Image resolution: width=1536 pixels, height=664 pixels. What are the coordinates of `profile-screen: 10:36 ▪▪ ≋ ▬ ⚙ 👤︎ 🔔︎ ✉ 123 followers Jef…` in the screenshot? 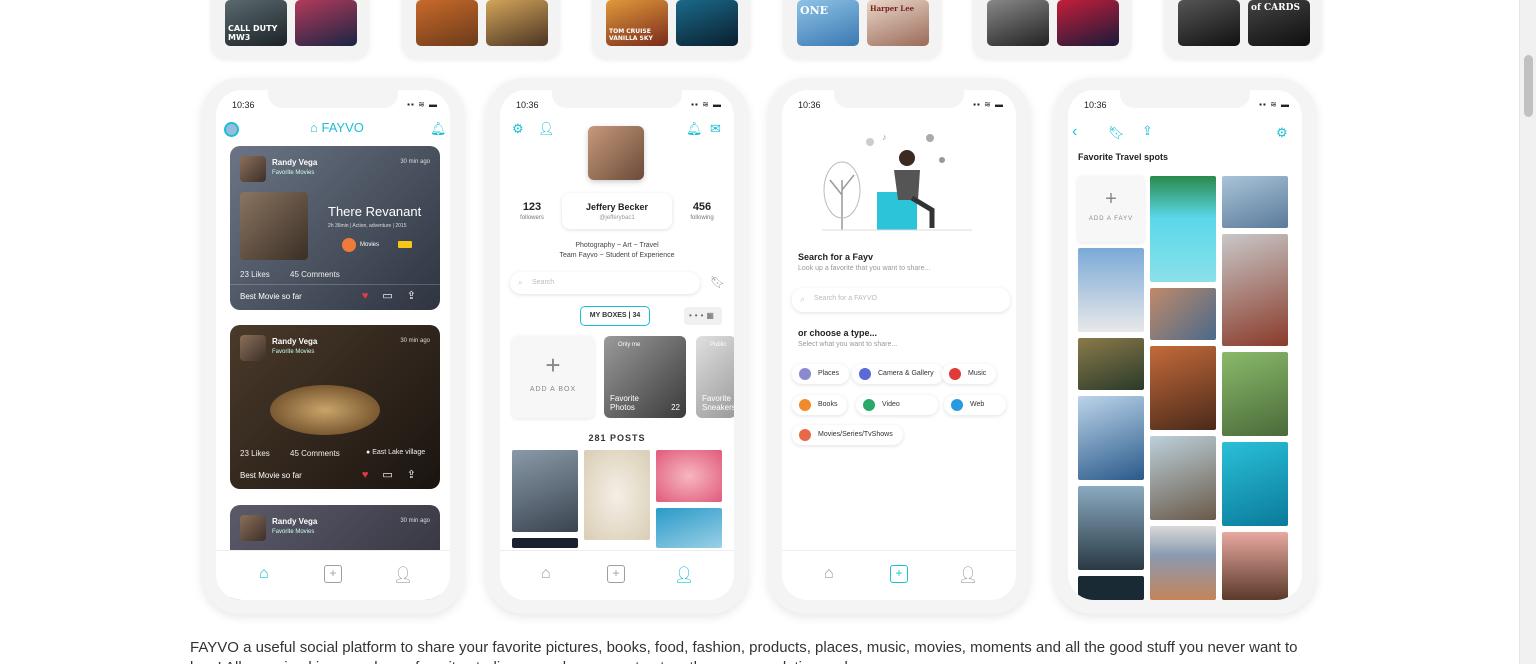 It's located at (617, 345).